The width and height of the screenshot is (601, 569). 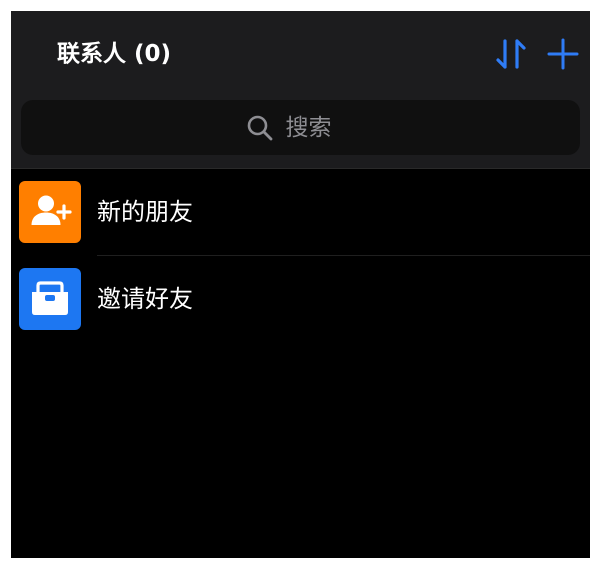 I want to click on list-item-label: 新的朋友, so click(x=145, y=212).